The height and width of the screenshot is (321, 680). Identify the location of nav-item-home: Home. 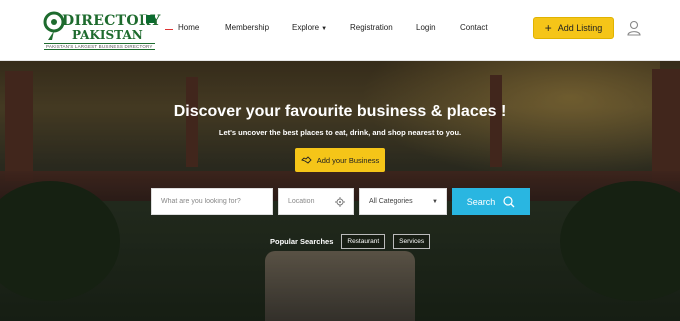
(188, 27).